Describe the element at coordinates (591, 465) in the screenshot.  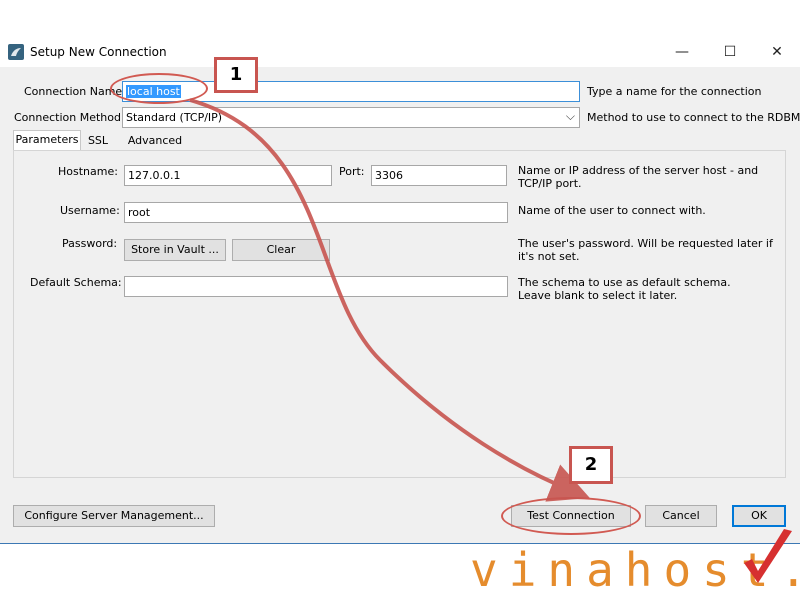
I see `annotation-step-2: 2` at that location.